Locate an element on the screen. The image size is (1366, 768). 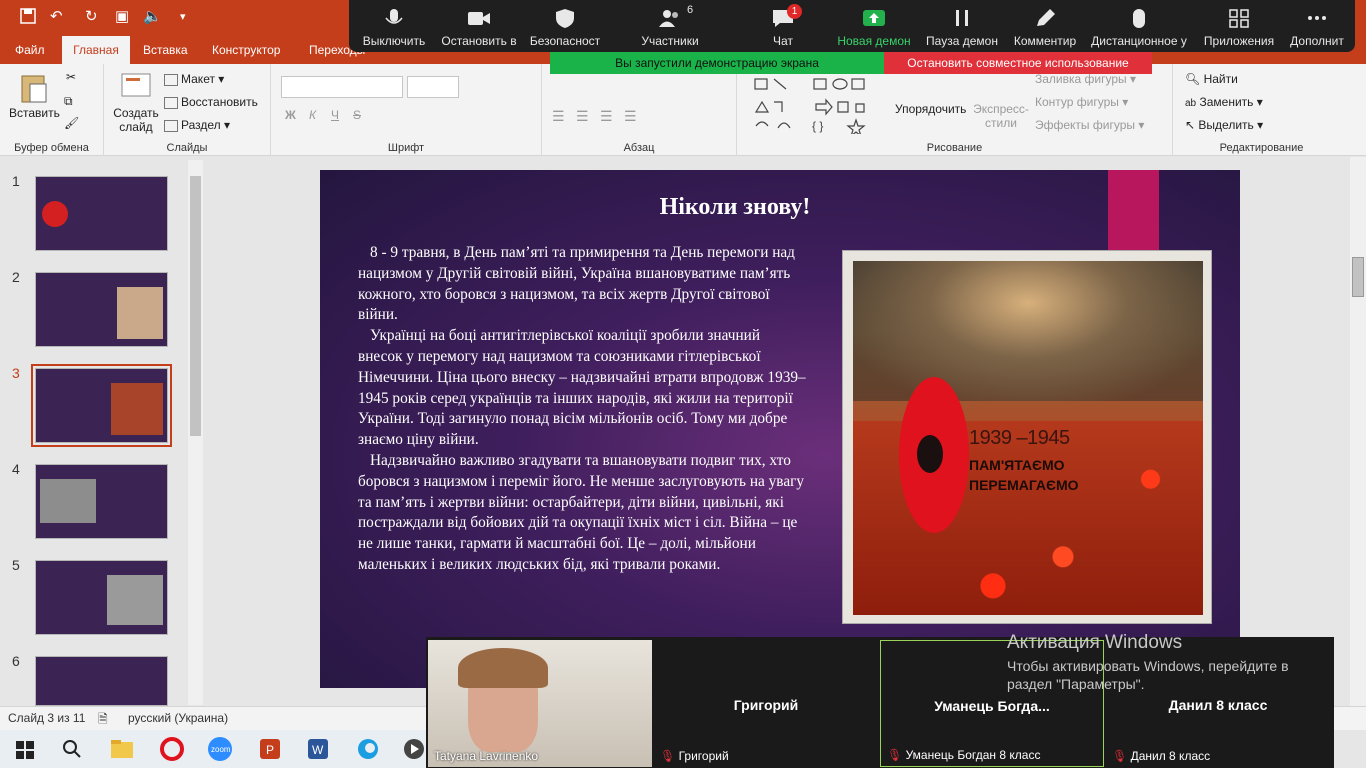
align-right-icon: ☰ is located at coordinates (606, 116).